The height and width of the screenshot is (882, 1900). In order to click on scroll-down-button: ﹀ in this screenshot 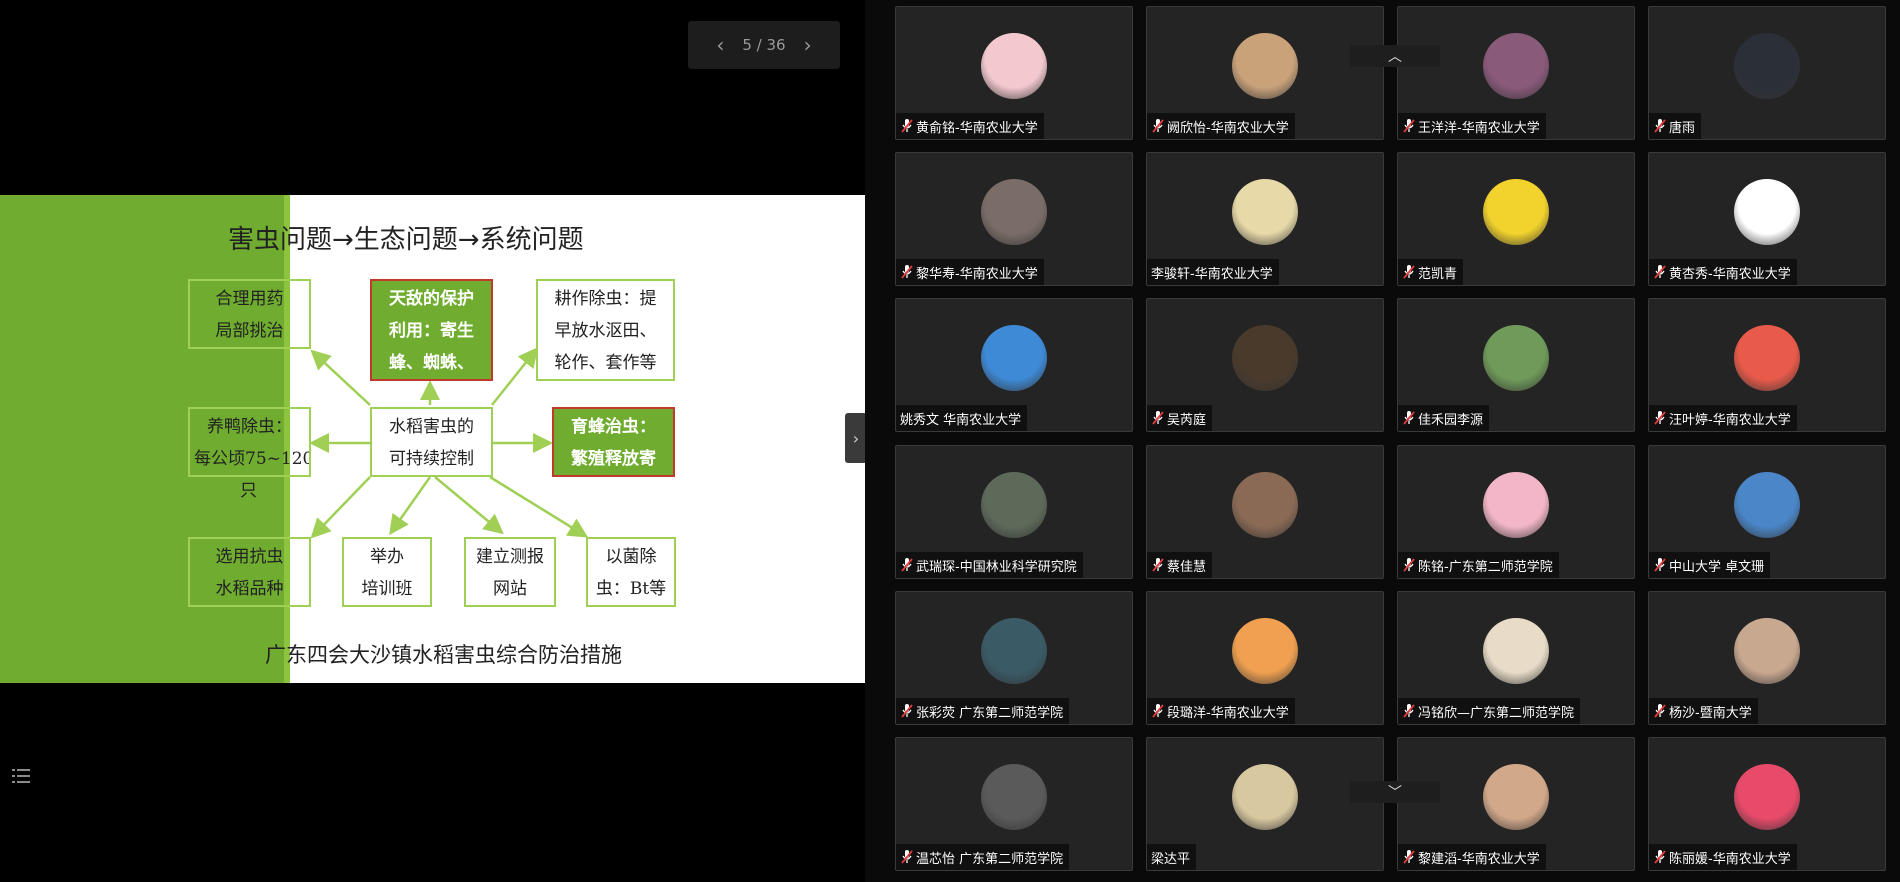, I will do `click(1395, 792)`.